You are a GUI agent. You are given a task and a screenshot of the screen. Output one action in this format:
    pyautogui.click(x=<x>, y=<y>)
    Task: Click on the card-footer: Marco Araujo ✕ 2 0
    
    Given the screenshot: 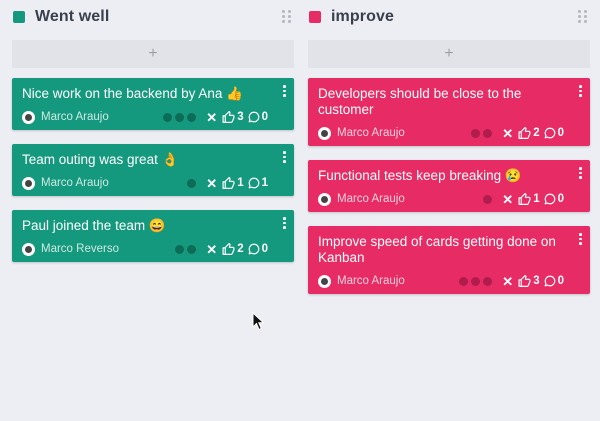 What is the action you would take?
    pyautogui.click(x=443, y=133)
    